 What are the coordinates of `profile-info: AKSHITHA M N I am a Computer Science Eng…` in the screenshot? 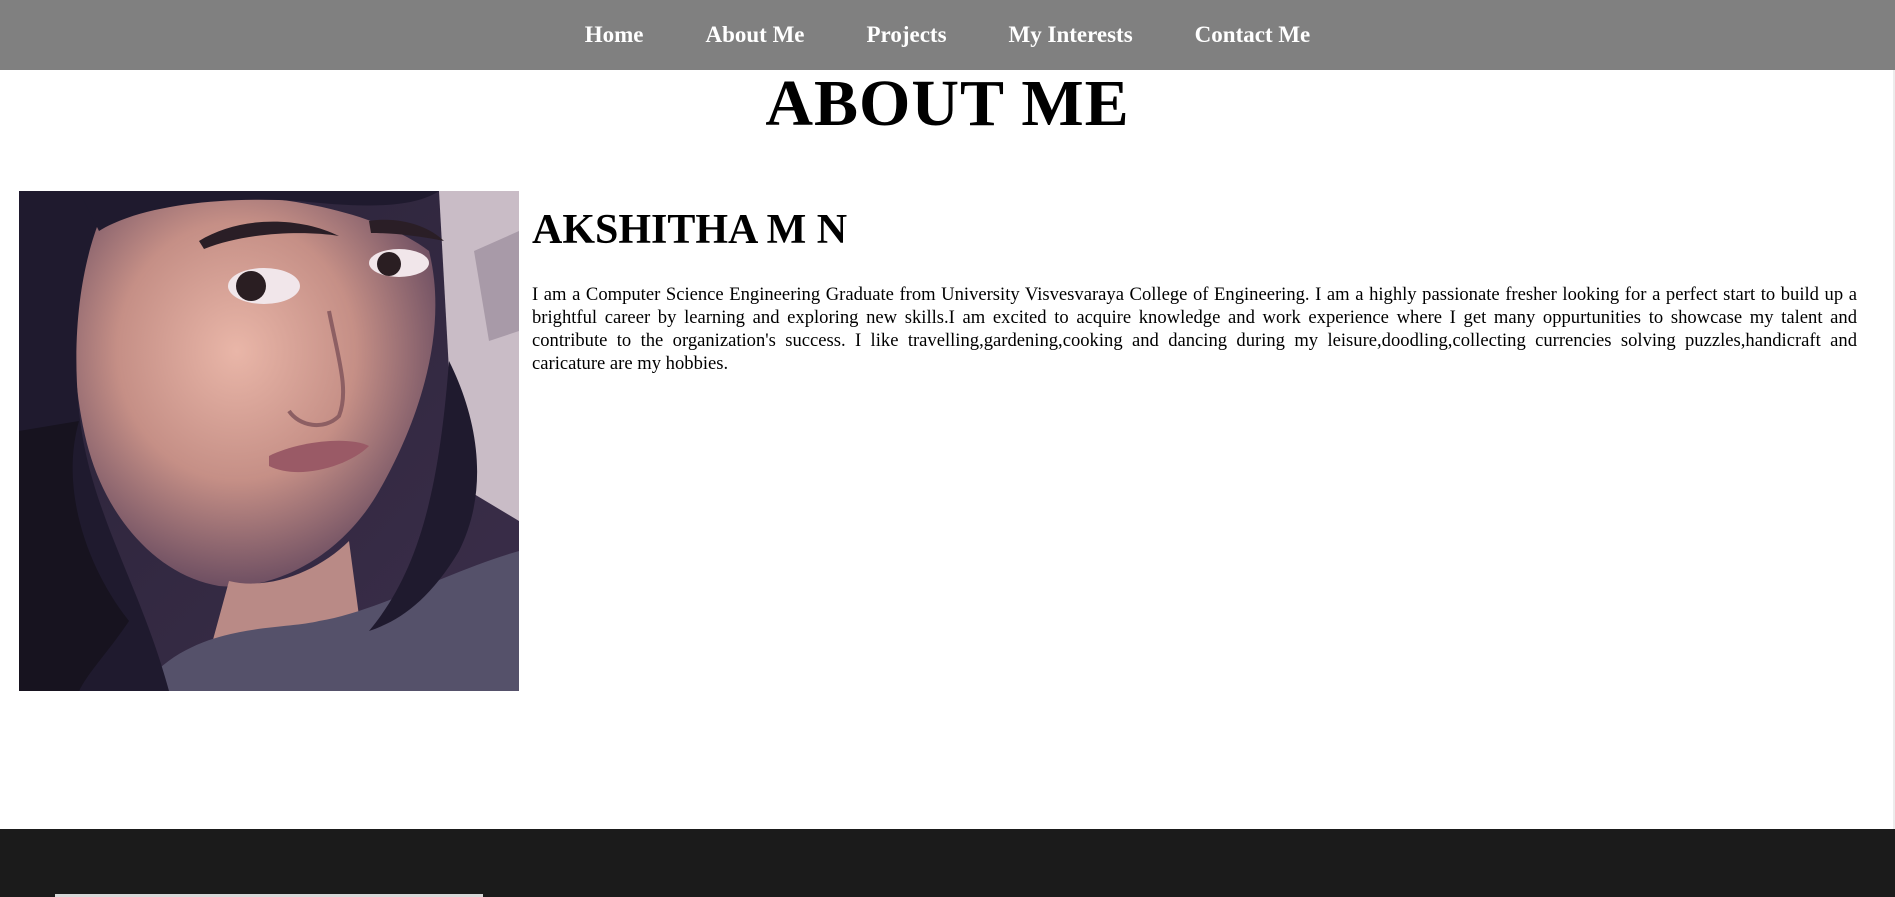 It's located at (1194, 287).